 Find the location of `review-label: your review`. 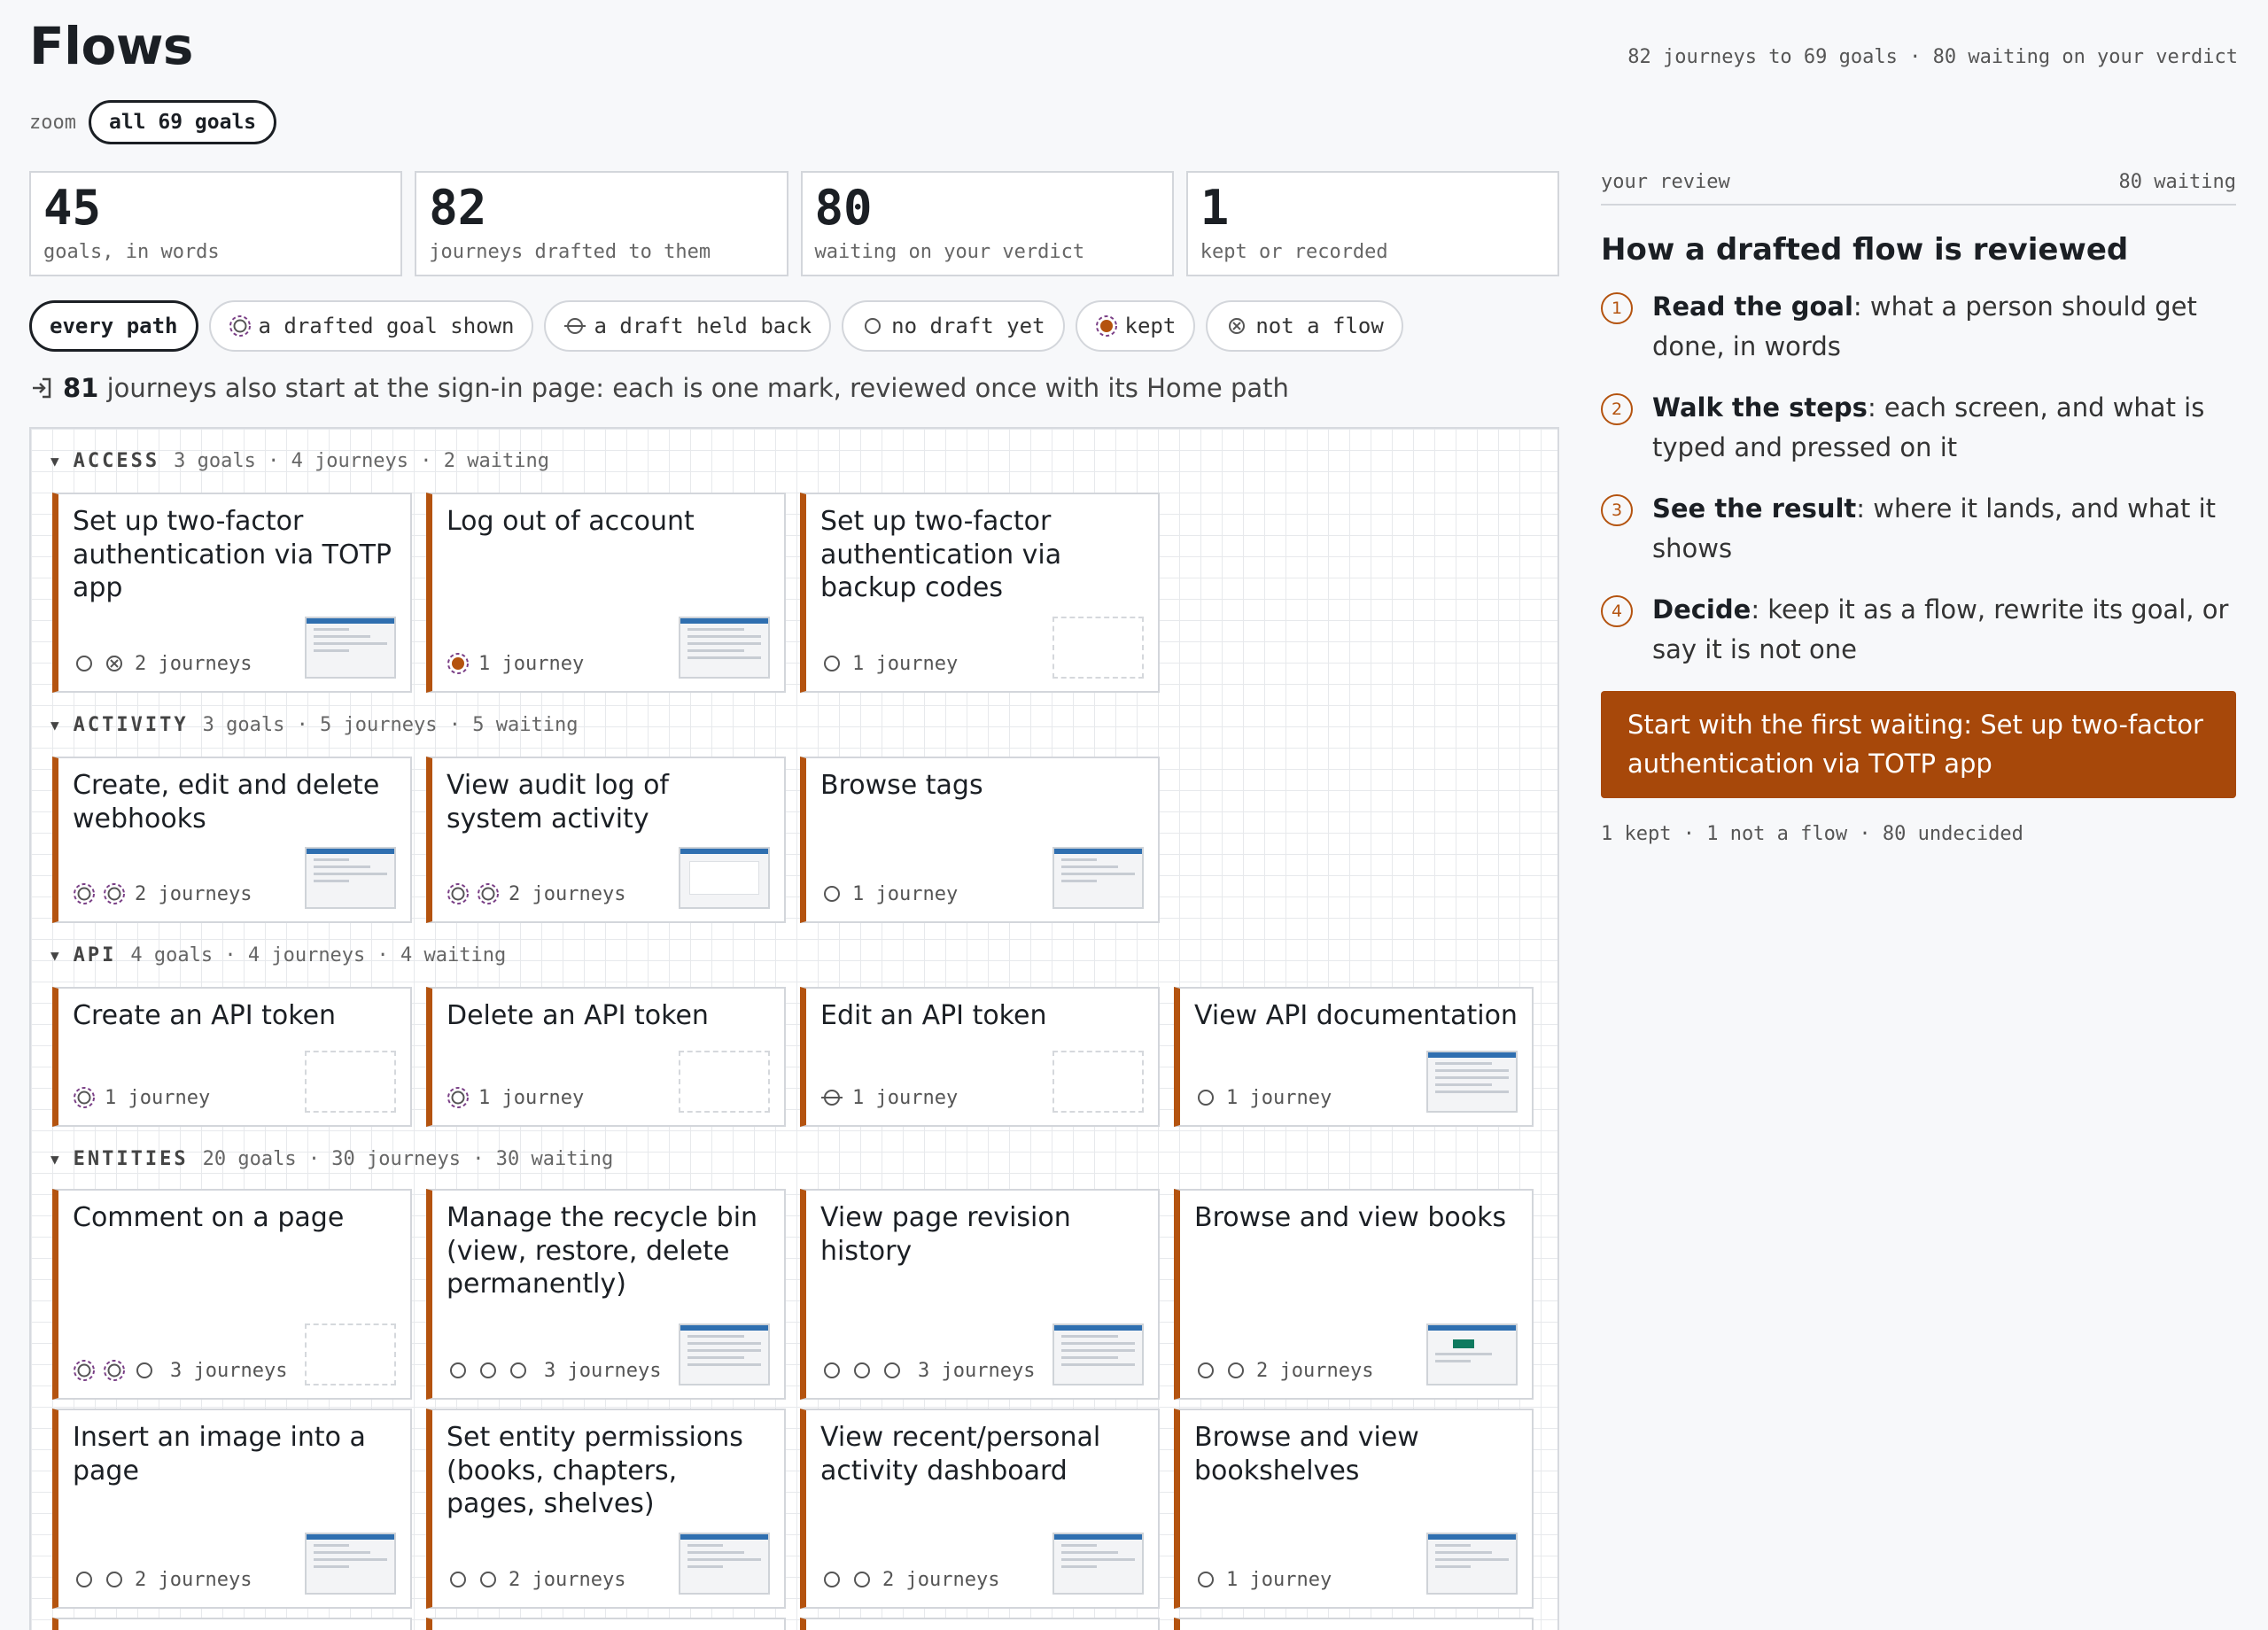

review-label: your review is located at coordinates (1665, 182).